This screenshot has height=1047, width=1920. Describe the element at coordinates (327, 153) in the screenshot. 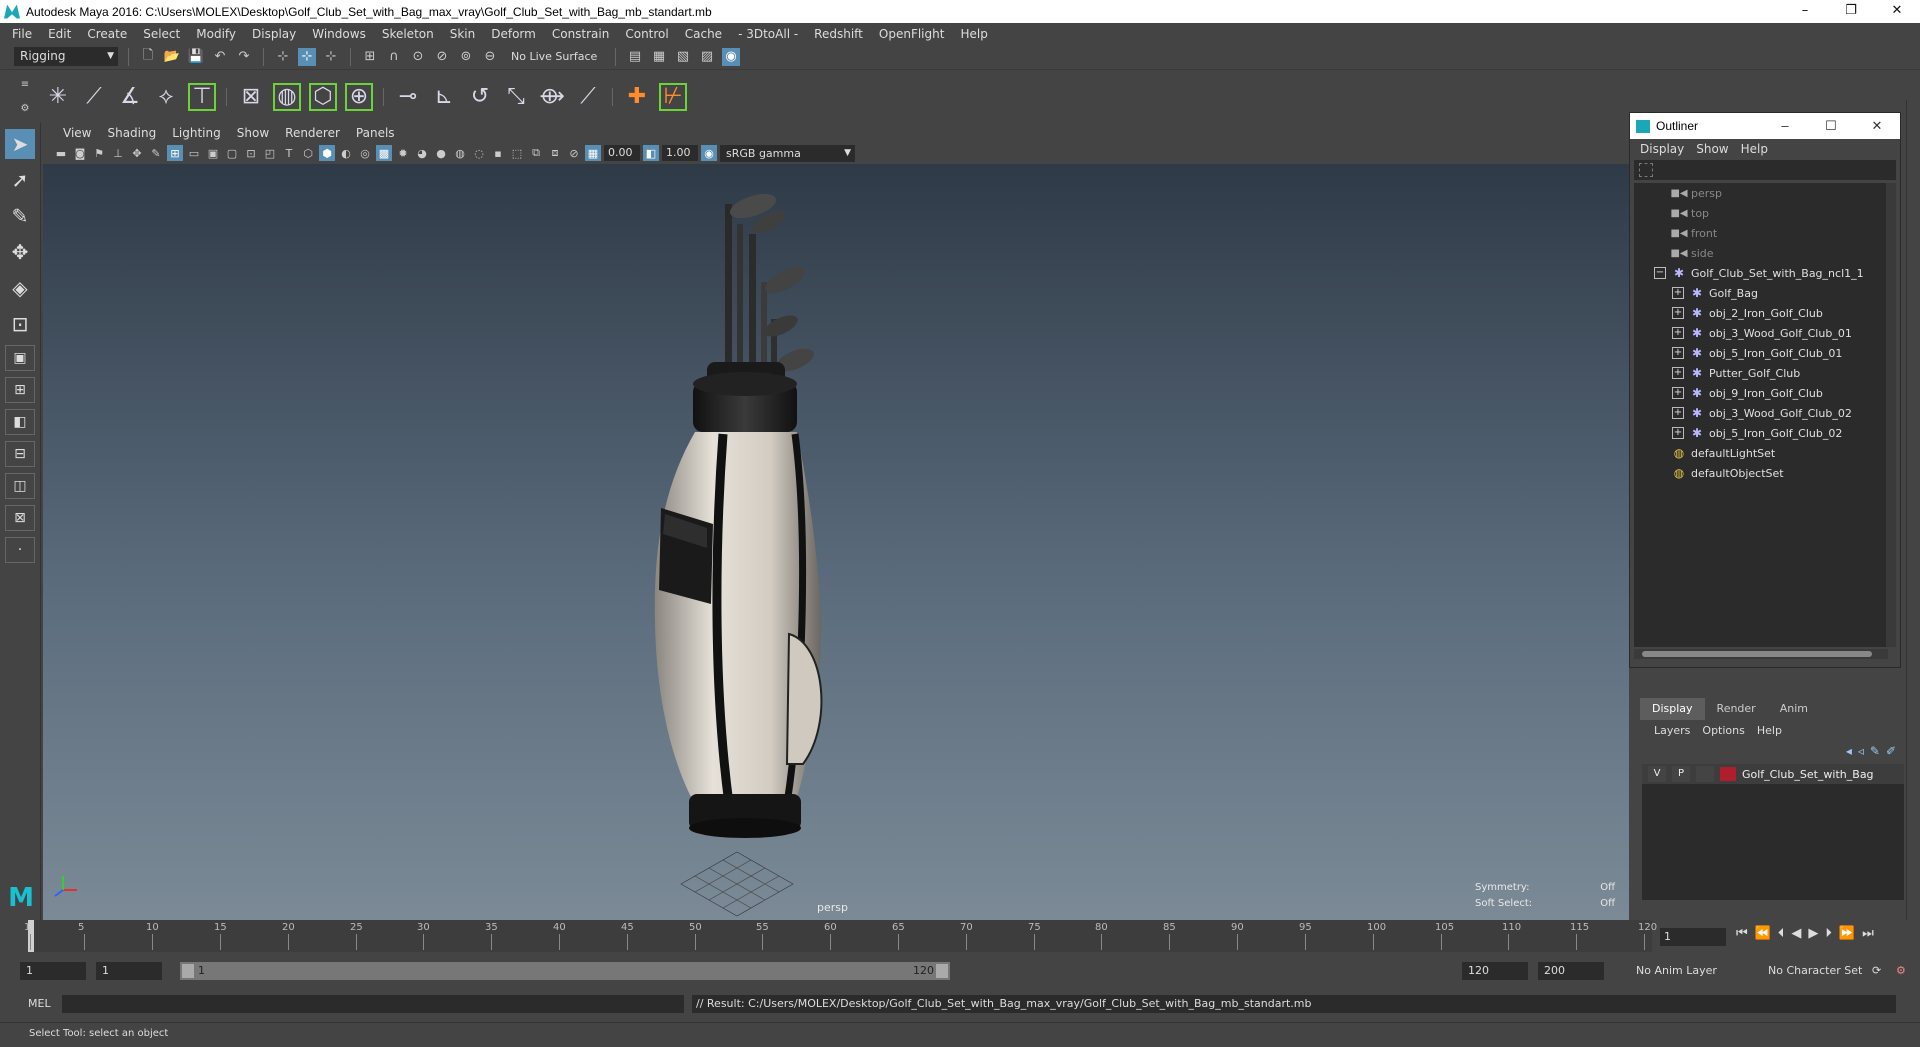

I see `smooth-shade-icon: ⬢` at that location.